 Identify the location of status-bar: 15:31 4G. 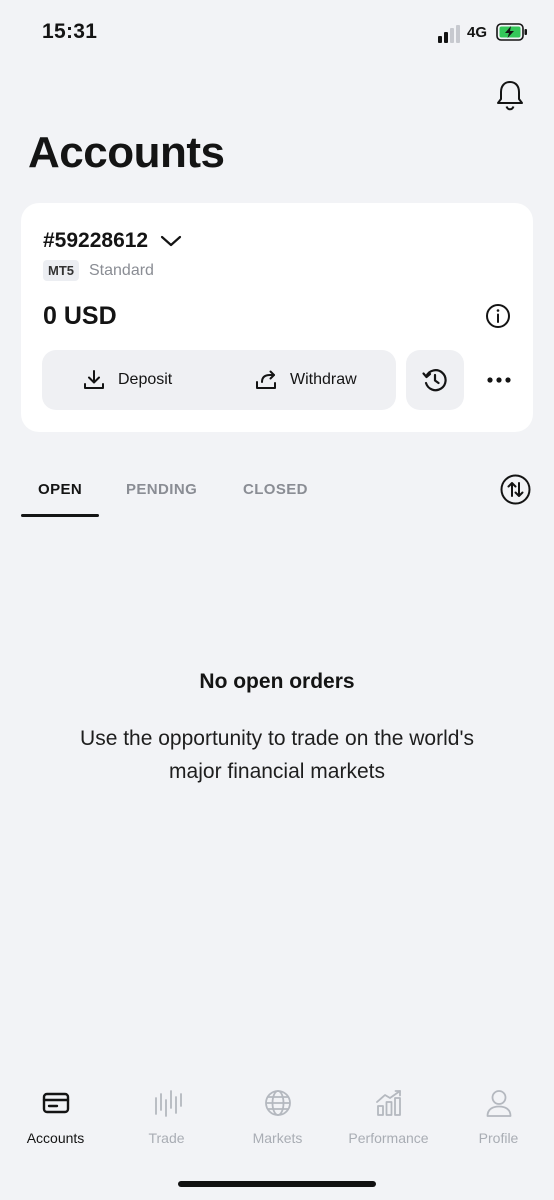
(277, 33).